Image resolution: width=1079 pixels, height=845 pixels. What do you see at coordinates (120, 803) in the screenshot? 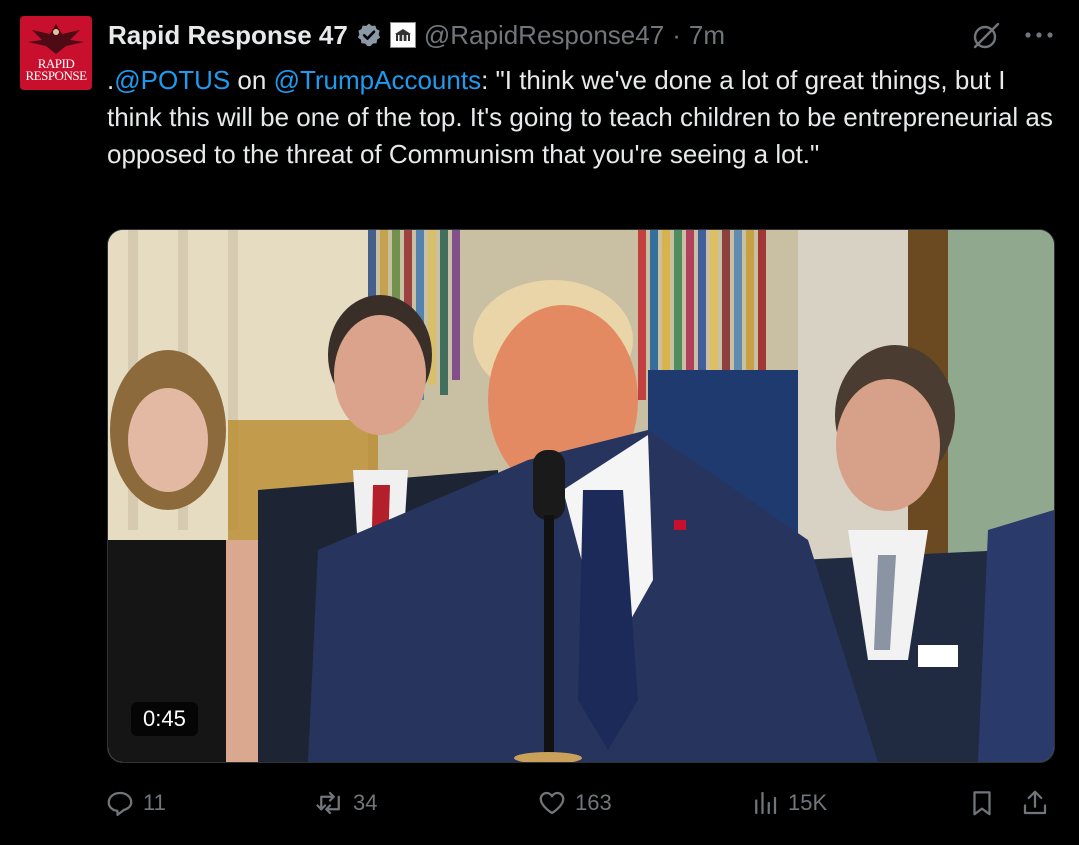
I see `reply-icon` at bounding box center [120, 803].